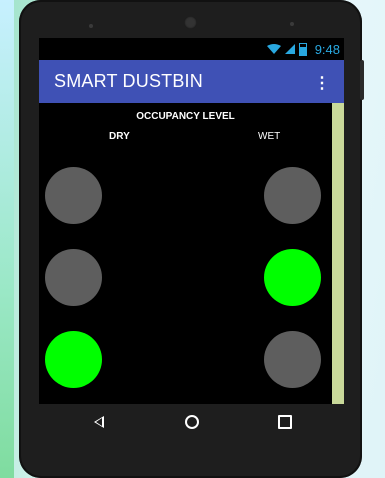 The height and width of the screenshot is (478, 385). Describe the element at coordinates (191, 49) in the screenshot. I see `status-bar: 9:48` at that location.